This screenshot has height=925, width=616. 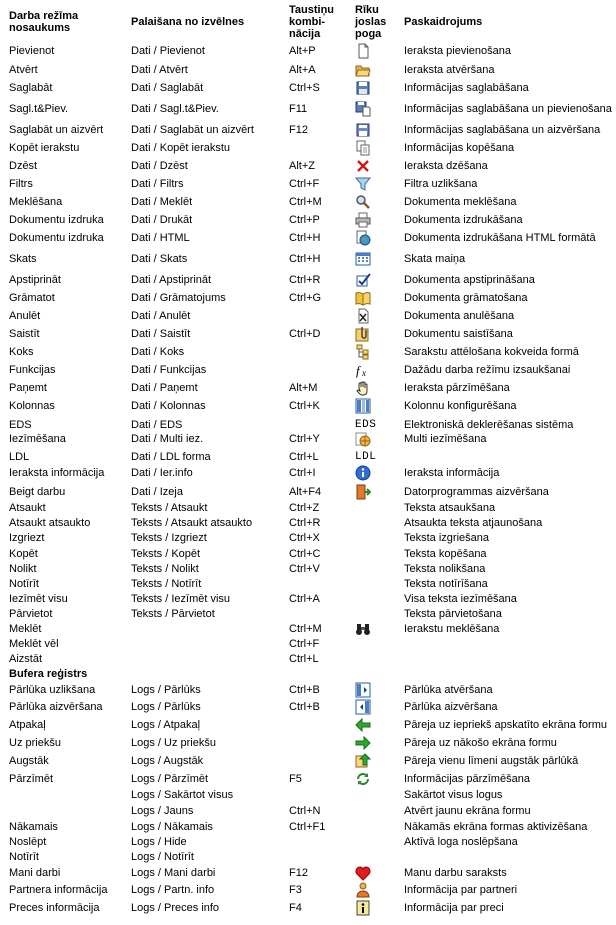 What do you see at coordinates (364, 220) in the screenshot?
I see `printer-icon` at bounding box center [364, 220].